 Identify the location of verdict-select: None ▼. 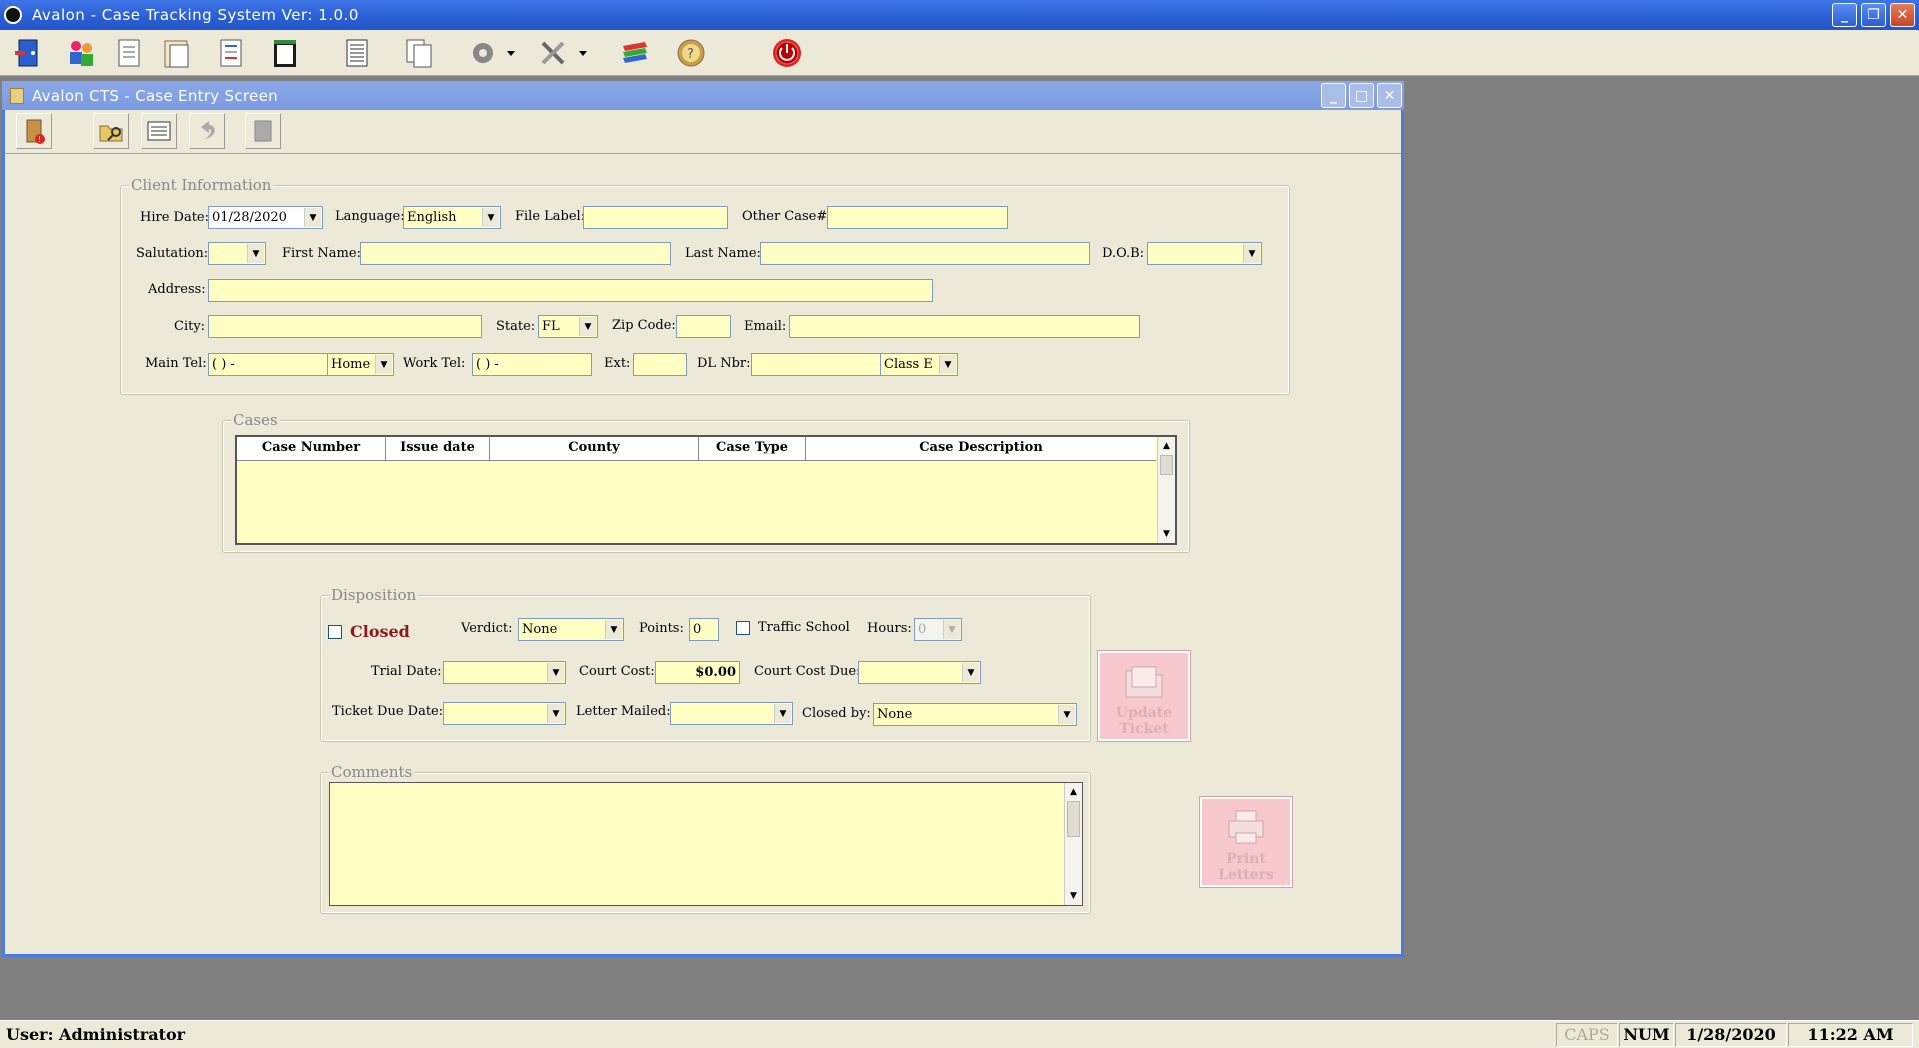
(571, 629).